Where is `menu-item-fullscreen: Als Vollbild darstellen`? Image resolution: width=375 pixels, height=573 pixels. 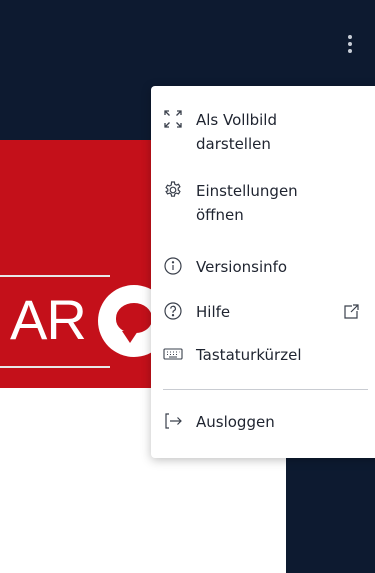
menu-item-fullscreen: Als Vollbild darstellen is located at coordinates (263, 132).